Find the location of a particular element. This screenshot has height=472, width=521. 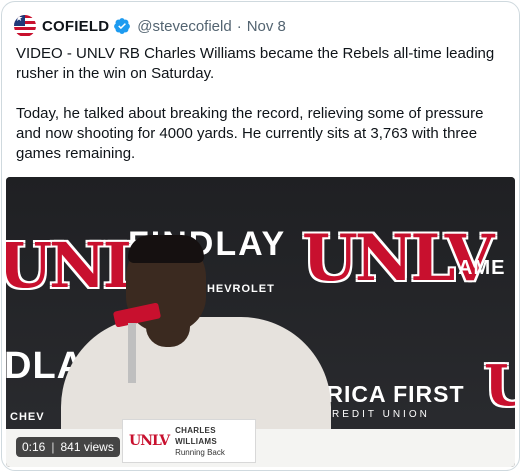

tweet-header: COFIELD @stevecofield · Nov 8 is located at coordinates (150, 26).